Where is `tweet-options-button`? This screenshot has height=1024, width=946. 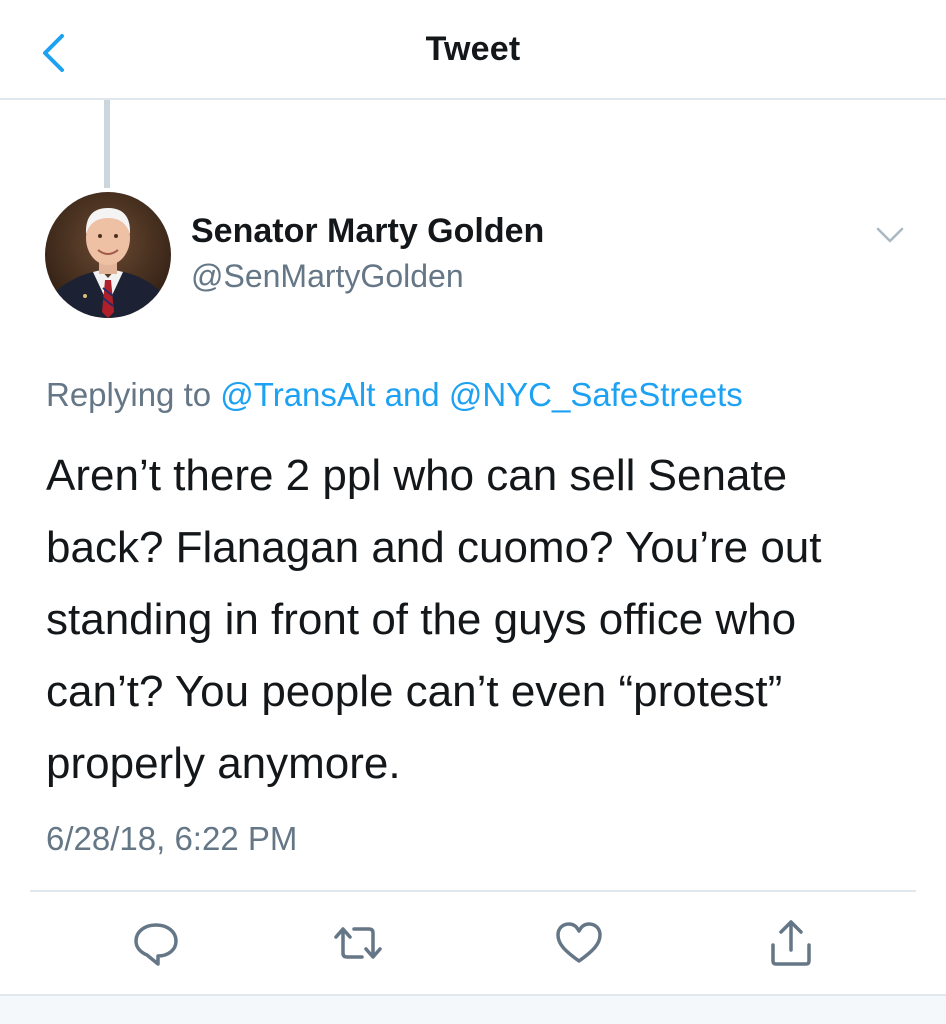
tweet-options-button is located at coordinates (890, 235).